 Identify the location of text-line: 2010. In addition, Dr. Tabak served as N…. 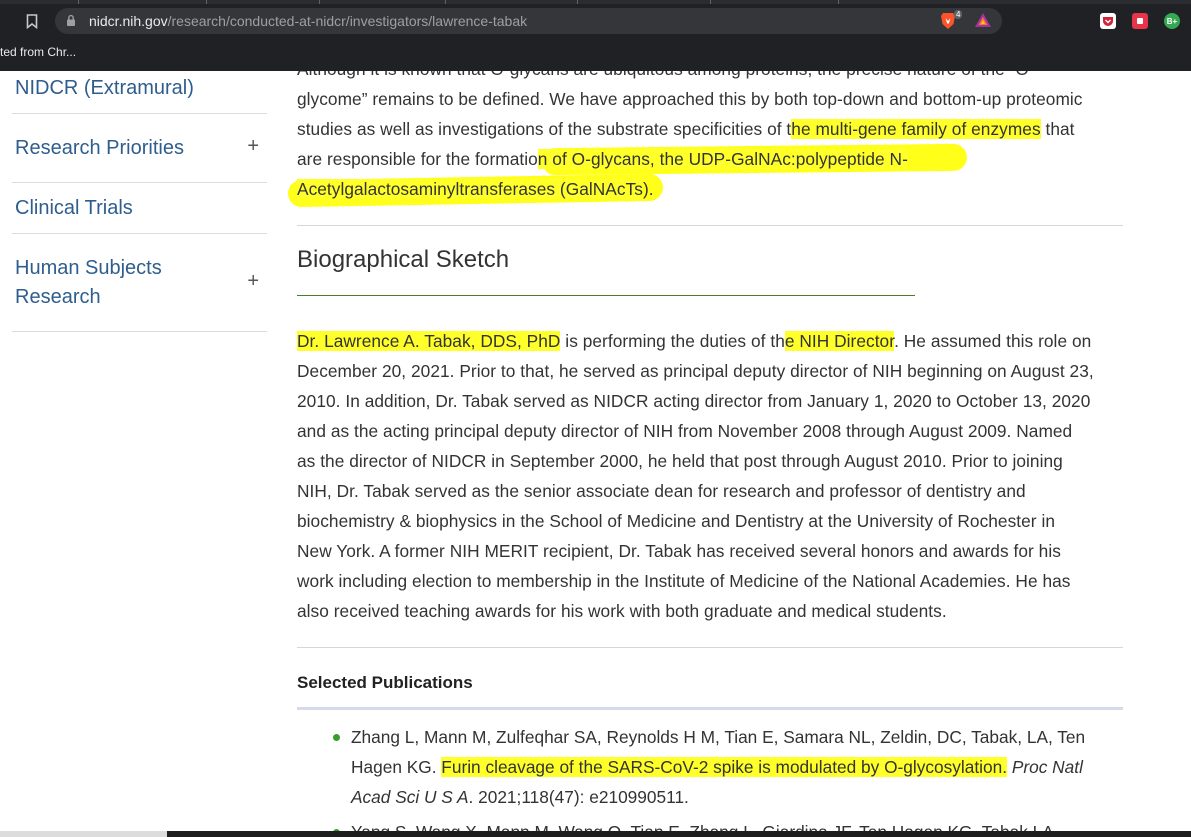
(694, 401).